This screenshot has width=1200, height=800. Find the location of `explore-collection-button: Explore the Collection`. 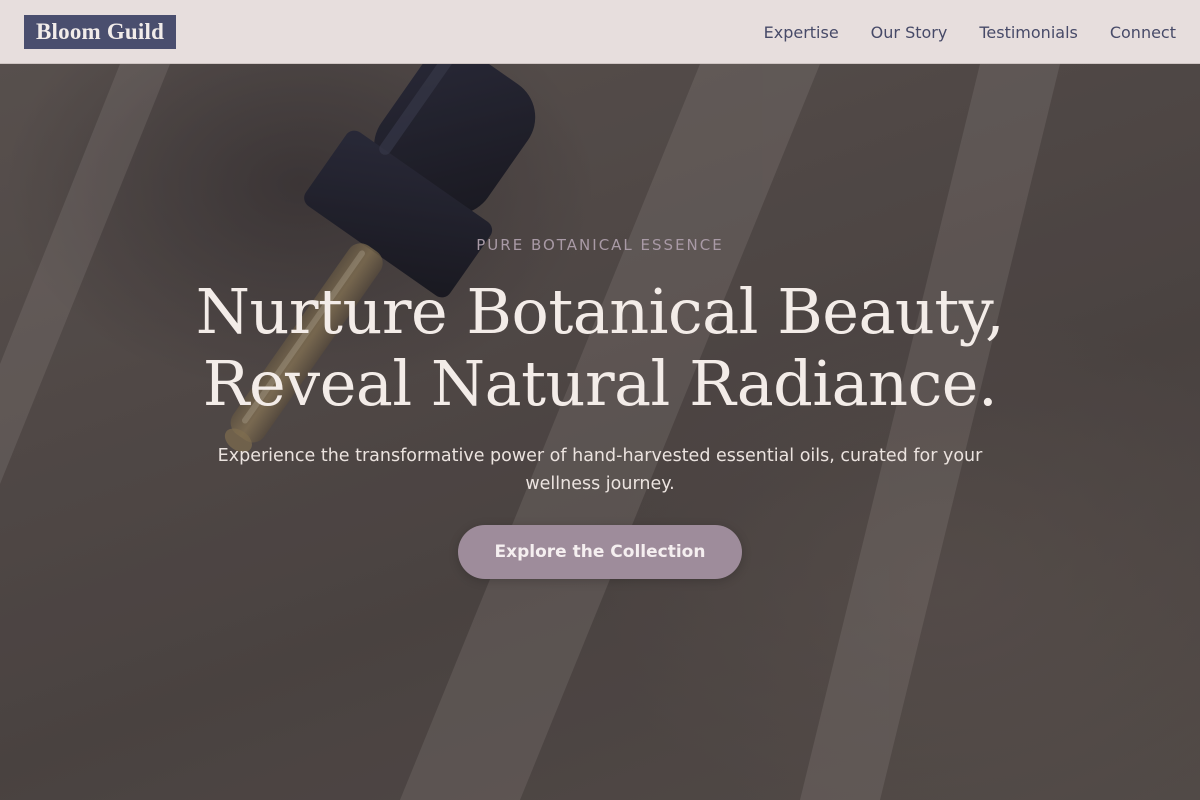

explore-collection-button: Explore the Collection is located at coordinates (600, 552).